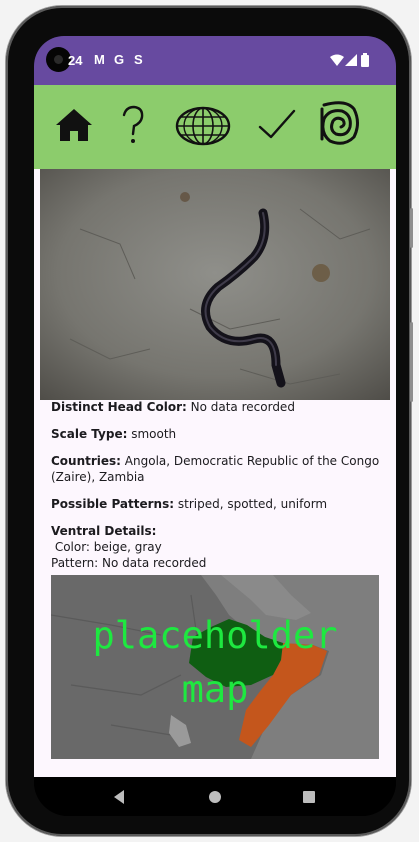 This screenshot has height=842, width=419. What do you see at coordinates (113, 504) in the screenshot?
I see `patterns-label: Possible Patterns:` at bounding box center [113, 504].